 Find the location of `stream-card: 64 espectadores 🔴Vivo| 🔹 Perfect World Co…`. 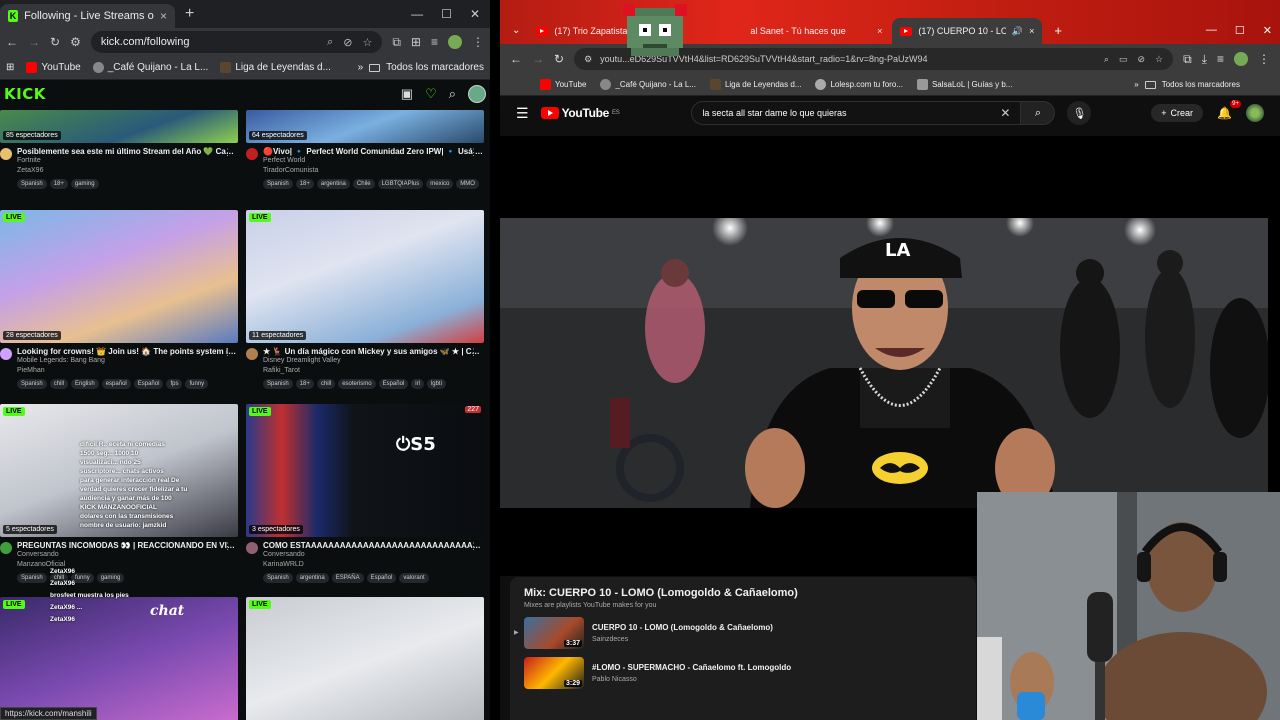

stream-card: 64 espectadores 🔴Vivo| 🔹 Perfect World Co… is located at coordinates (365, 149).